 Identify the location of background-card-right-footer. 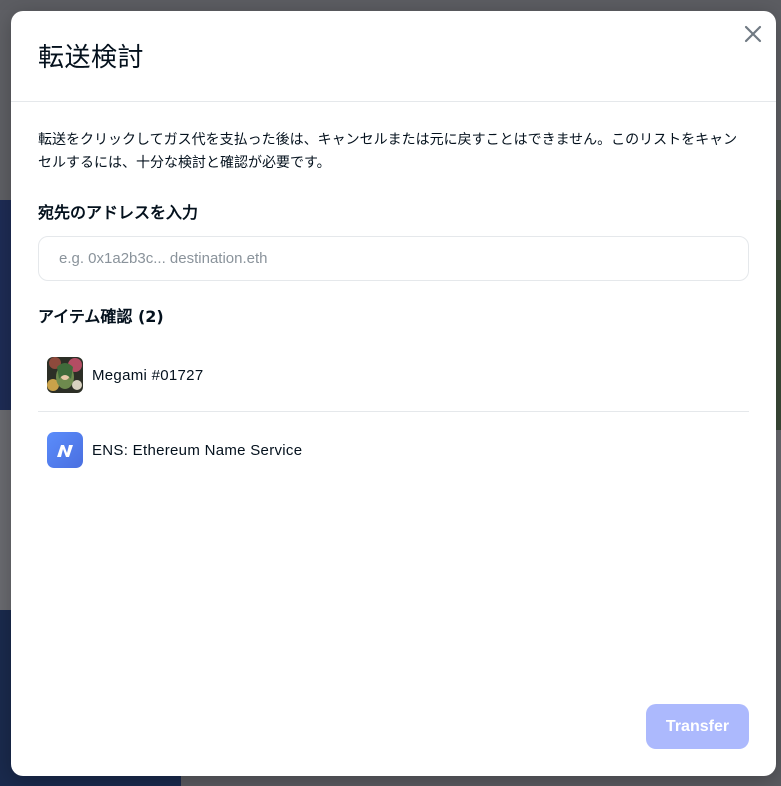
(778, 520).